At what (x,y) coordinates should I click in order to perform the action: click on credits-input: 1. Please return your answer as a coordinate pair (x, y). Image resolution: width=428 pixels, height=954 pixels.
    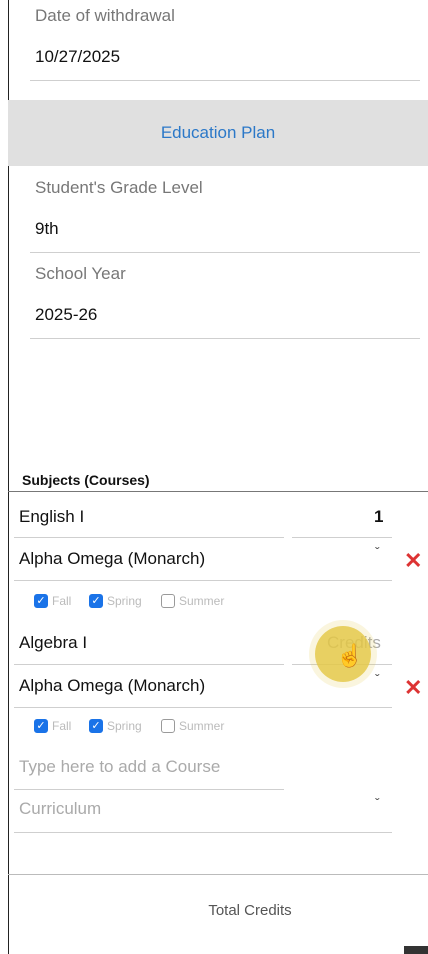
    Looking at the image, I should click on (378, 517).